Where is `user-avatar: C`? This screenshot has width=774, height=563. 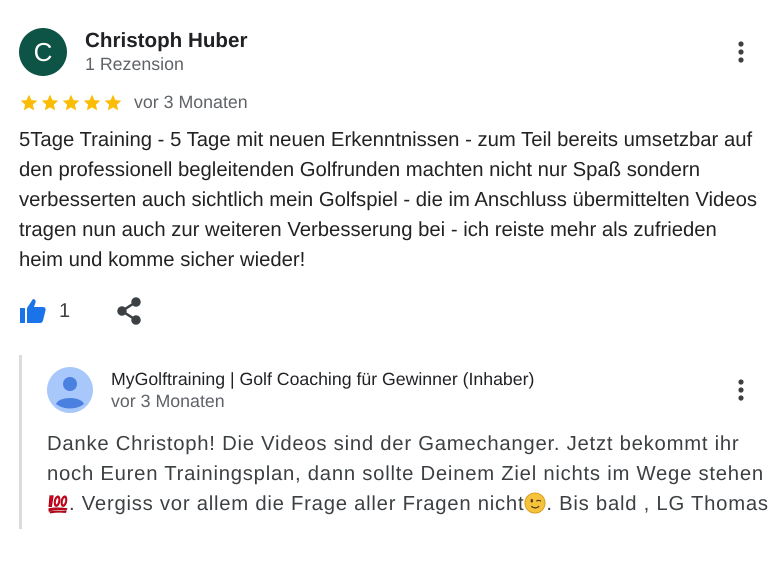 user-avatar: C is located at coordinates (43, 52).